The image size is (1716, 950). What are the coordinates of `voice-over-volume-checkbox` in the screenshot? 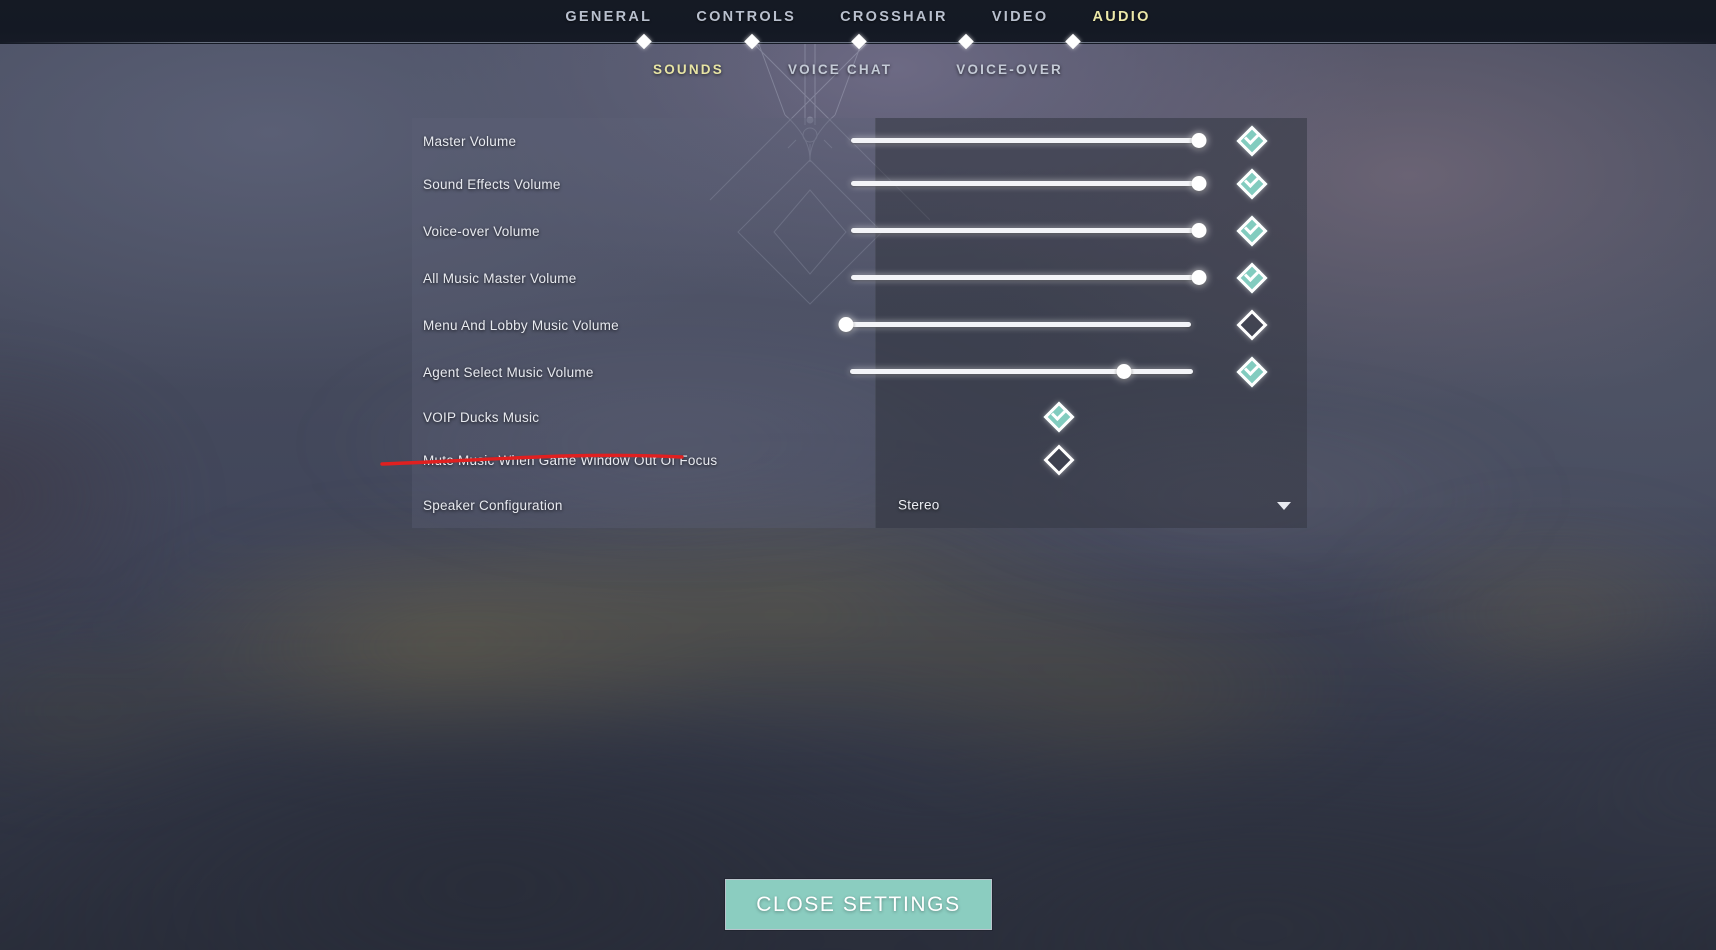 It's located at (1252, 231).